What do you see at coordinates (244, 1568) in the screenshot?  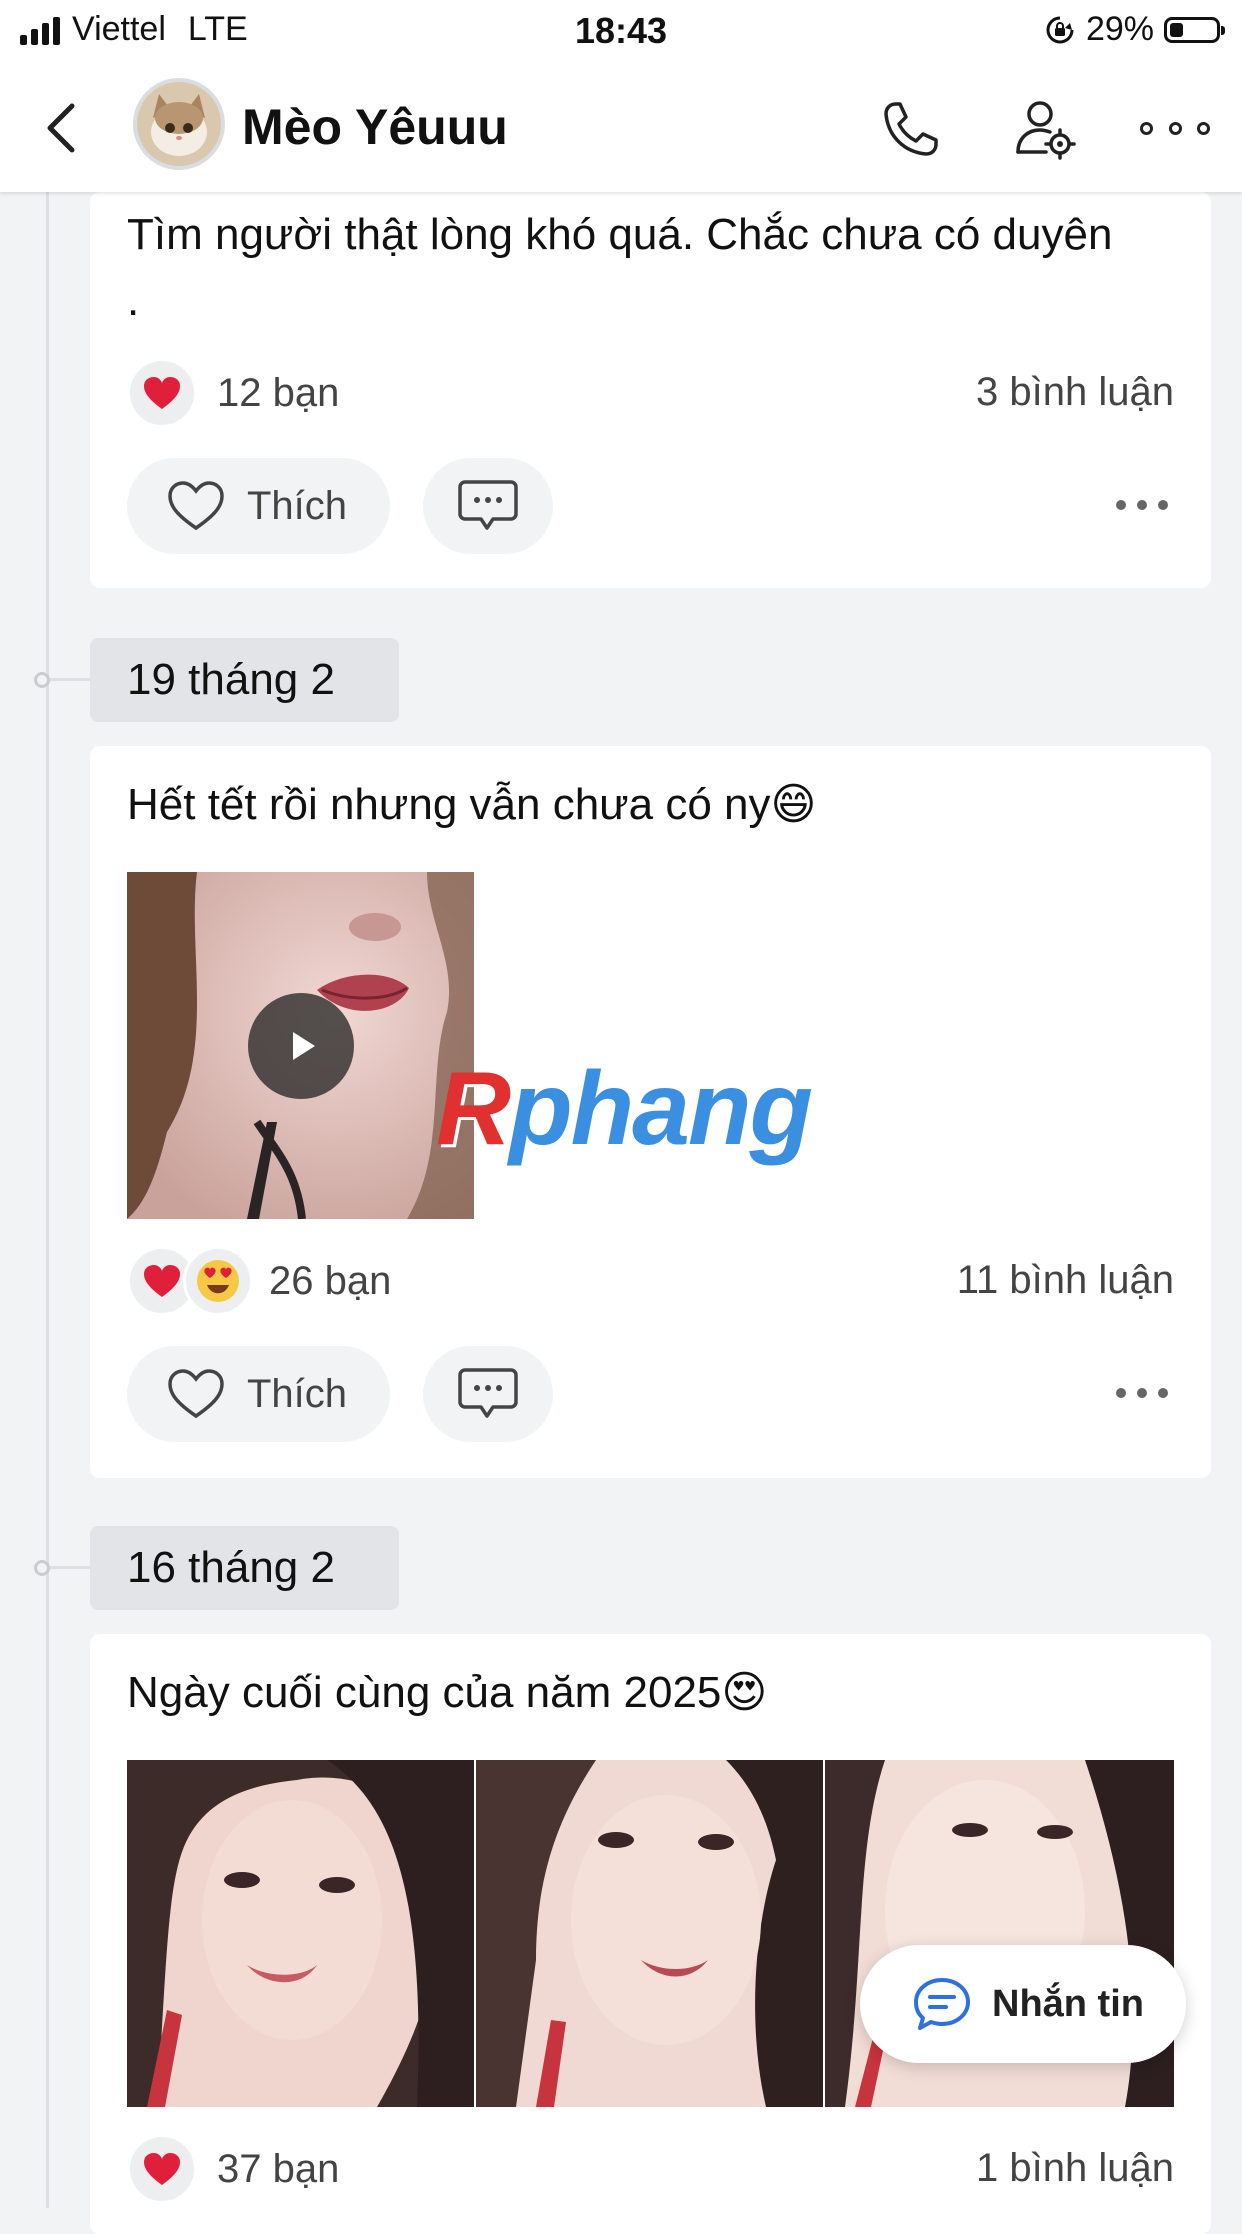 I see `date-label: 16 tháng 2` at bounding box center [244, 1568].